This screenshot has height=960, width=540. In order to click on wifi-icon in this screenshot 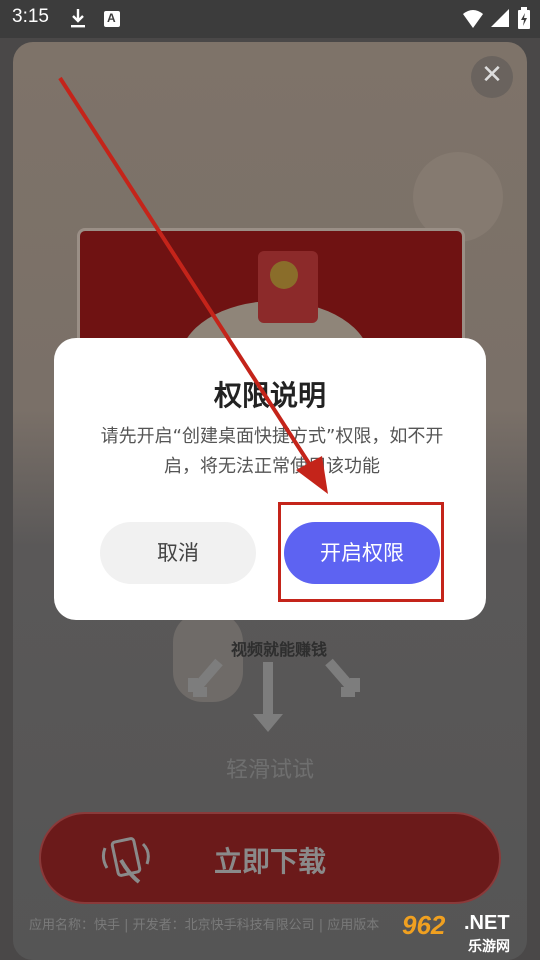, I will do `click(473, 19)`.